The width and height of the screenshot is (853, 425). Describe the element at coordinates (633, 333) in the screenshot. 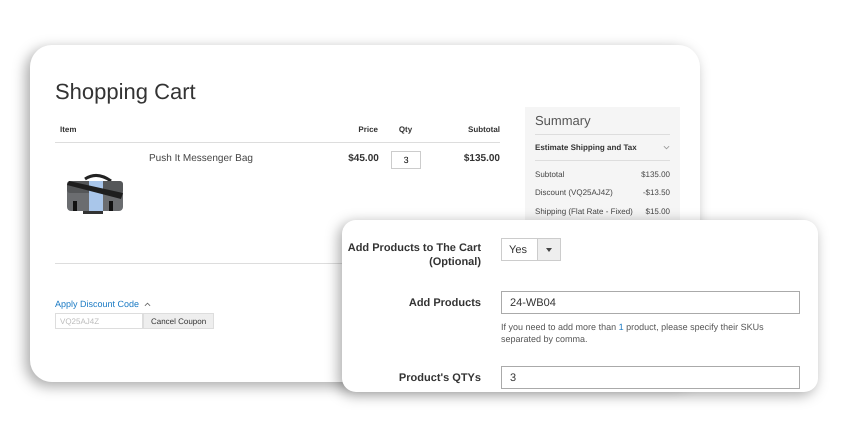

I see `help-text: If you need to add more than 1 product, please specify their SKUs separated by comma.` at that location.